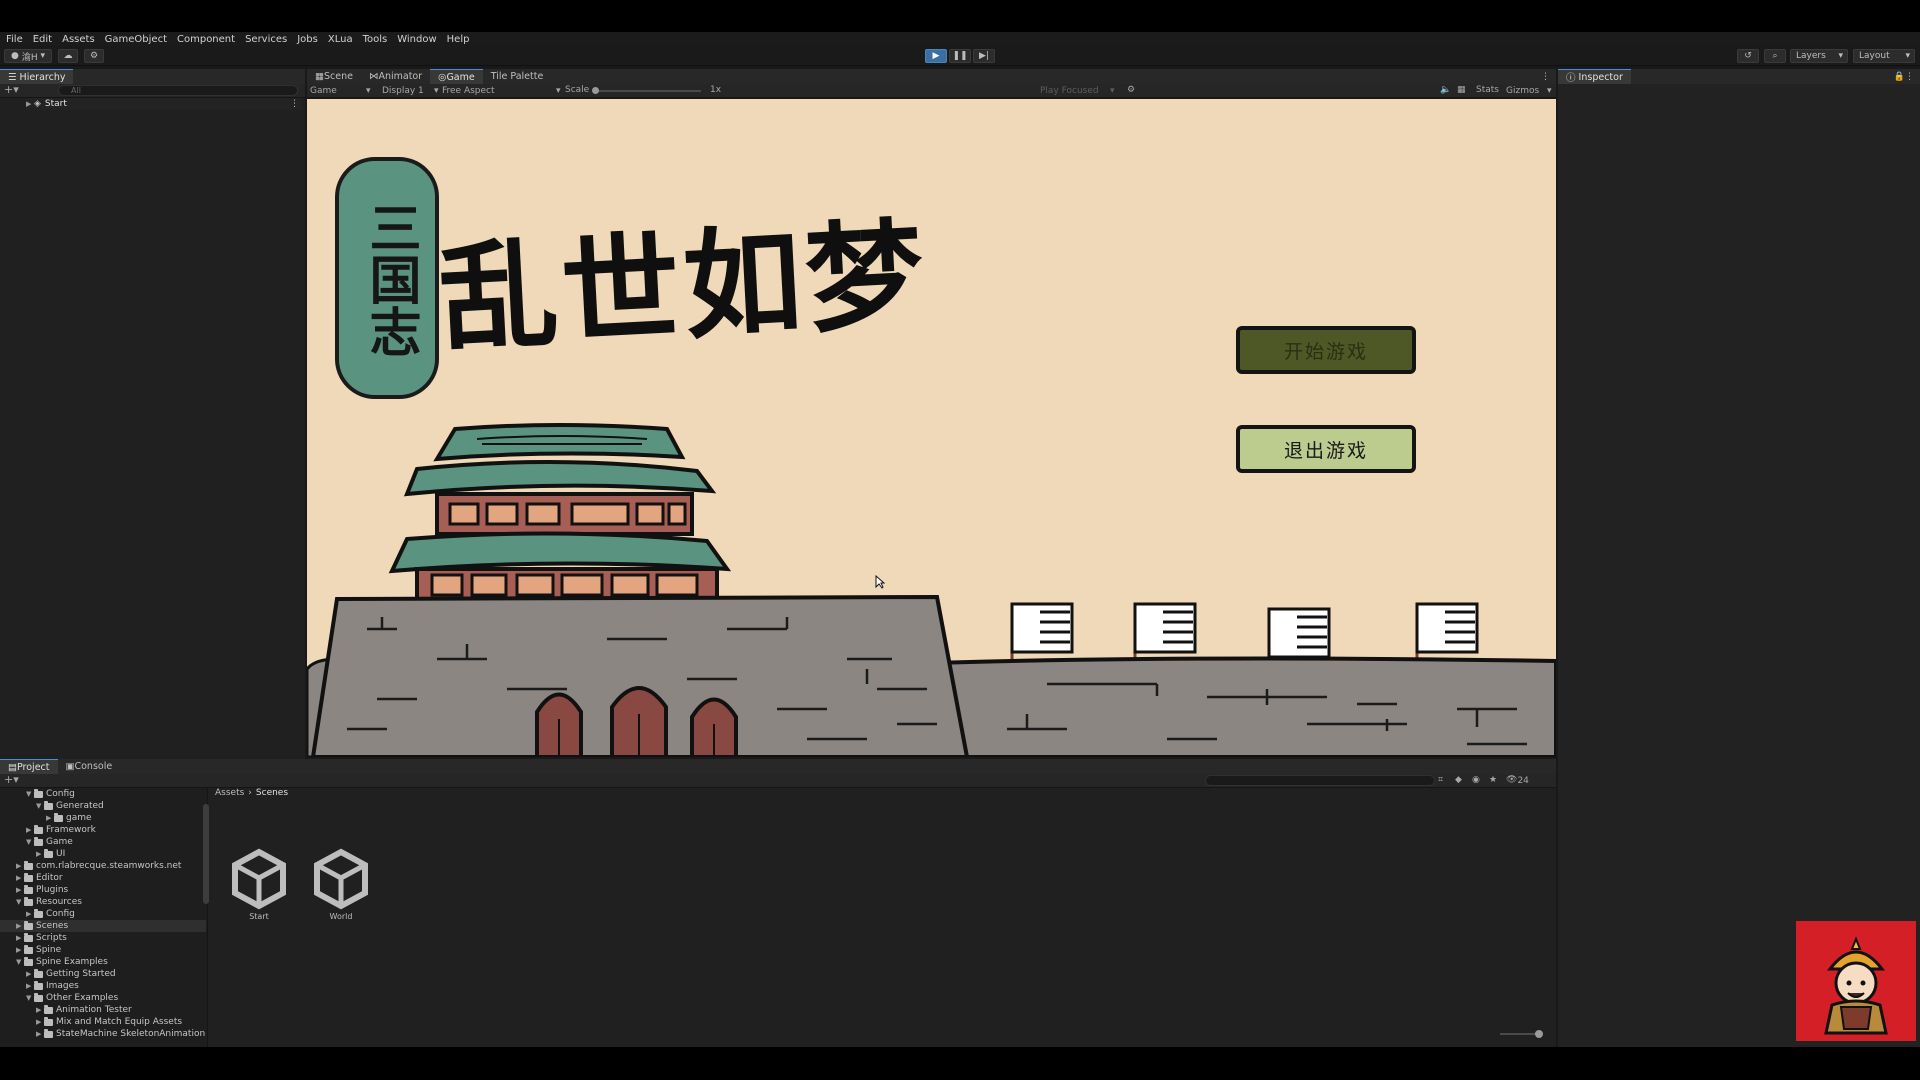 The height and width of the screenshot is (1080, 1920). Describe the element at coordinates (103, 974) in the screenshot. I see `folder-tree-item: ▶ Getting Started` at that location.